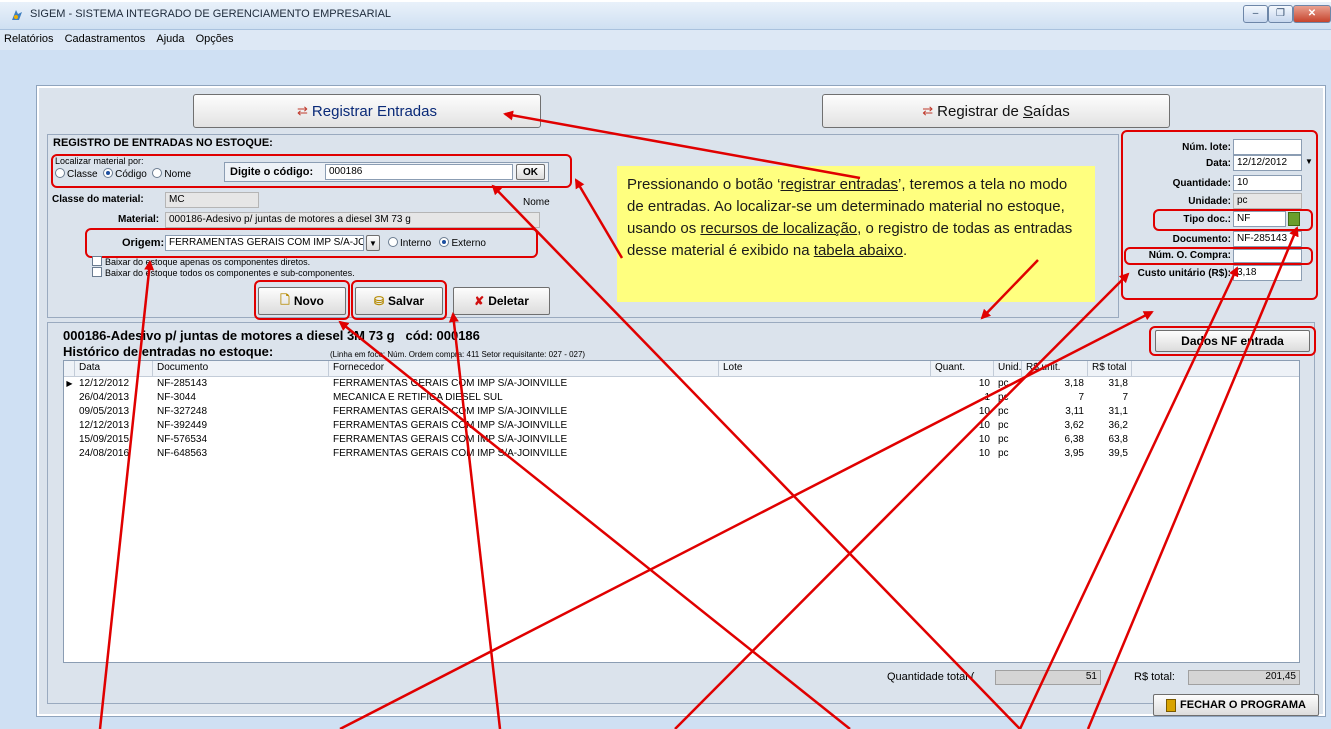  Describe the element at coordinates (367, 111) in the screenshot. I see `register-entries-button: ⇄ Registrar Entradas` at that location.